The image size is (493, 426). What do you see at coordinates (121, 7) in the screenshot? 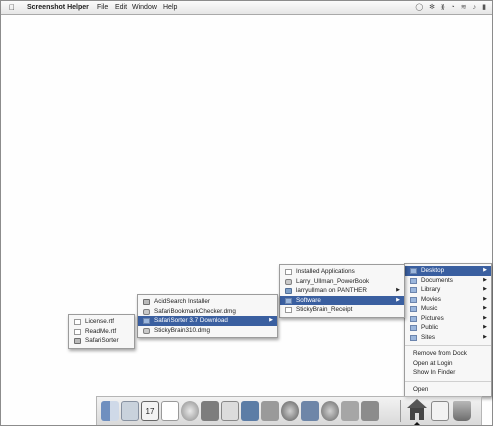
I see `menu-edit: Edit` at bounding box center [121, 7].